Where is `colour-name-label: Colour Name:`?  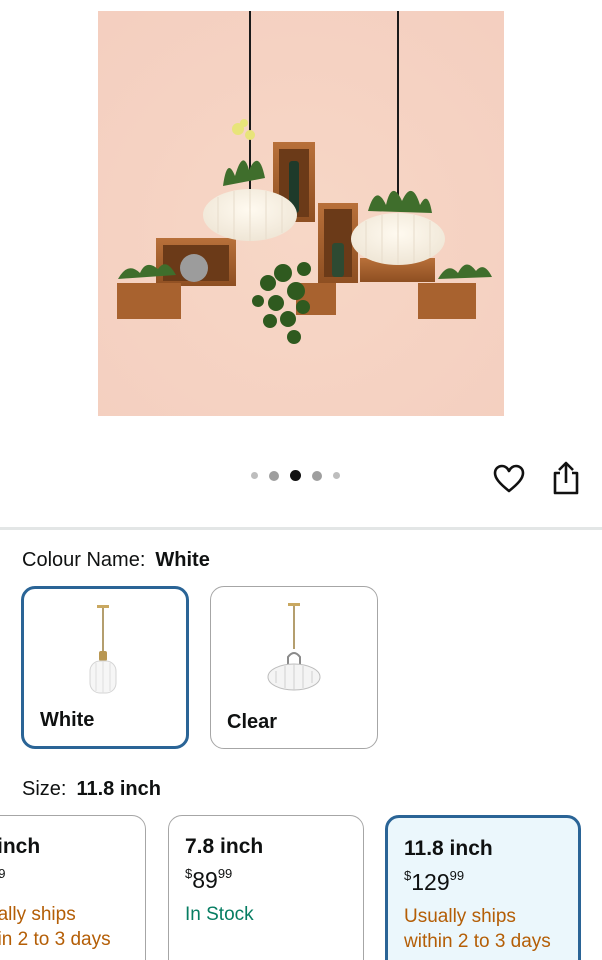
colour-name-label: Colour Name: is located at coordinates (84, 560).